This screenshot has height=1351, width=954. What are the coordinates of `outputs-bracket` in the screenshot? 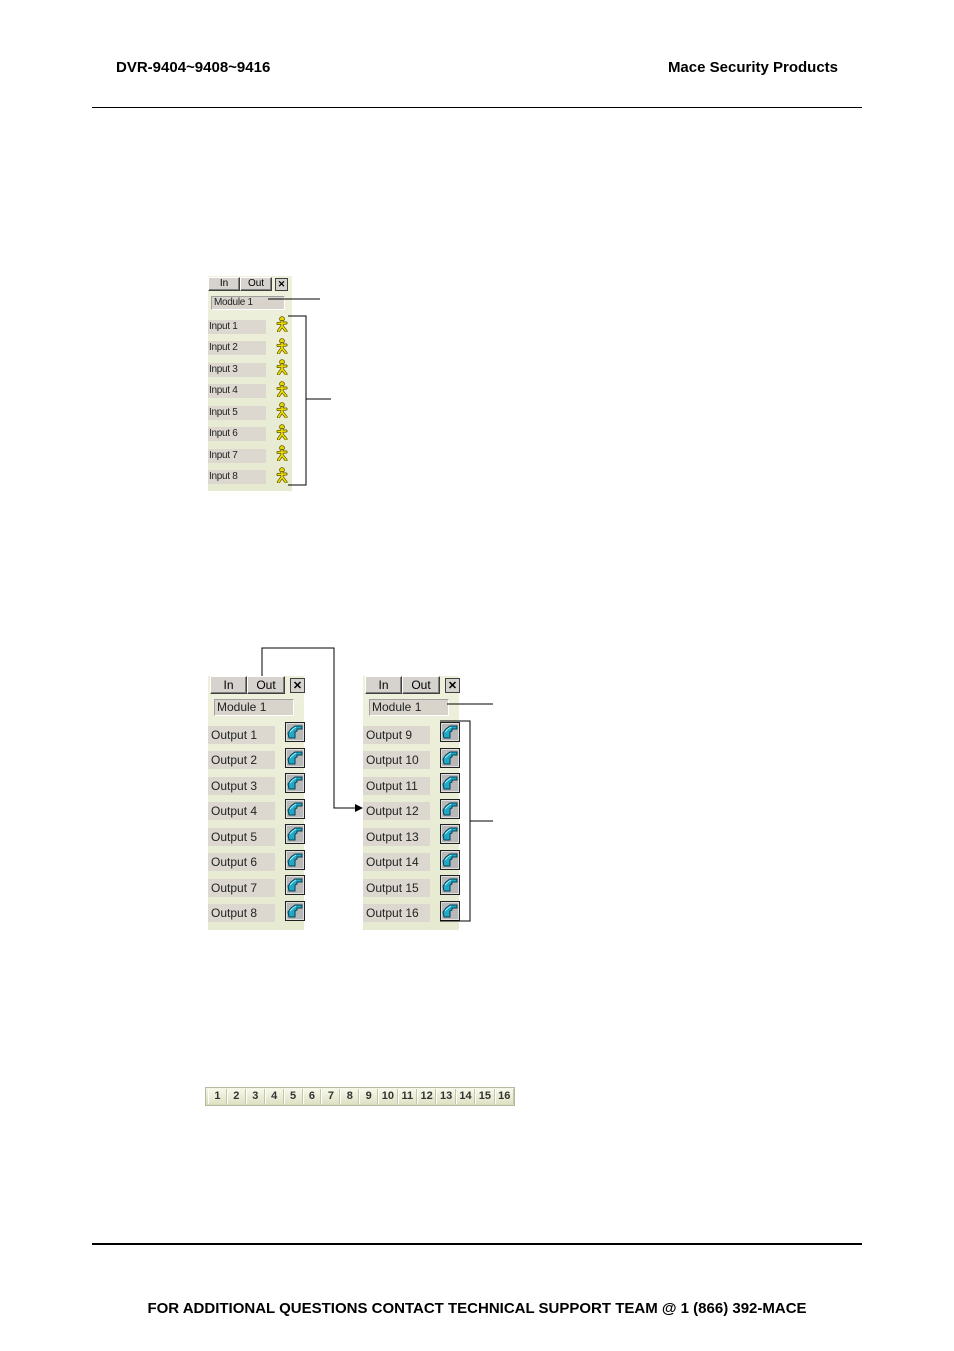 It's located at (455, 821).